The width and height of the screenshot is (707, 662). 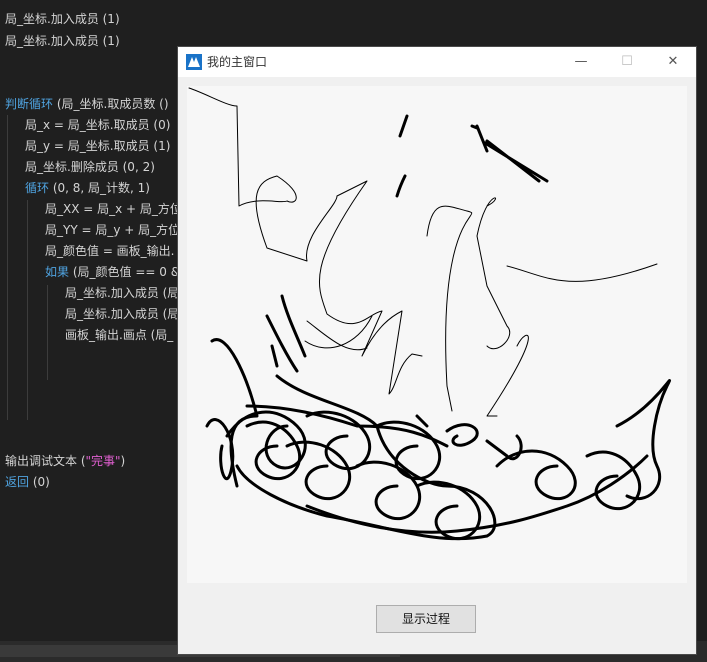 I want to click on code-line: 循环 (0, 8, 局_计数, 1), so click(x=87, y=188).